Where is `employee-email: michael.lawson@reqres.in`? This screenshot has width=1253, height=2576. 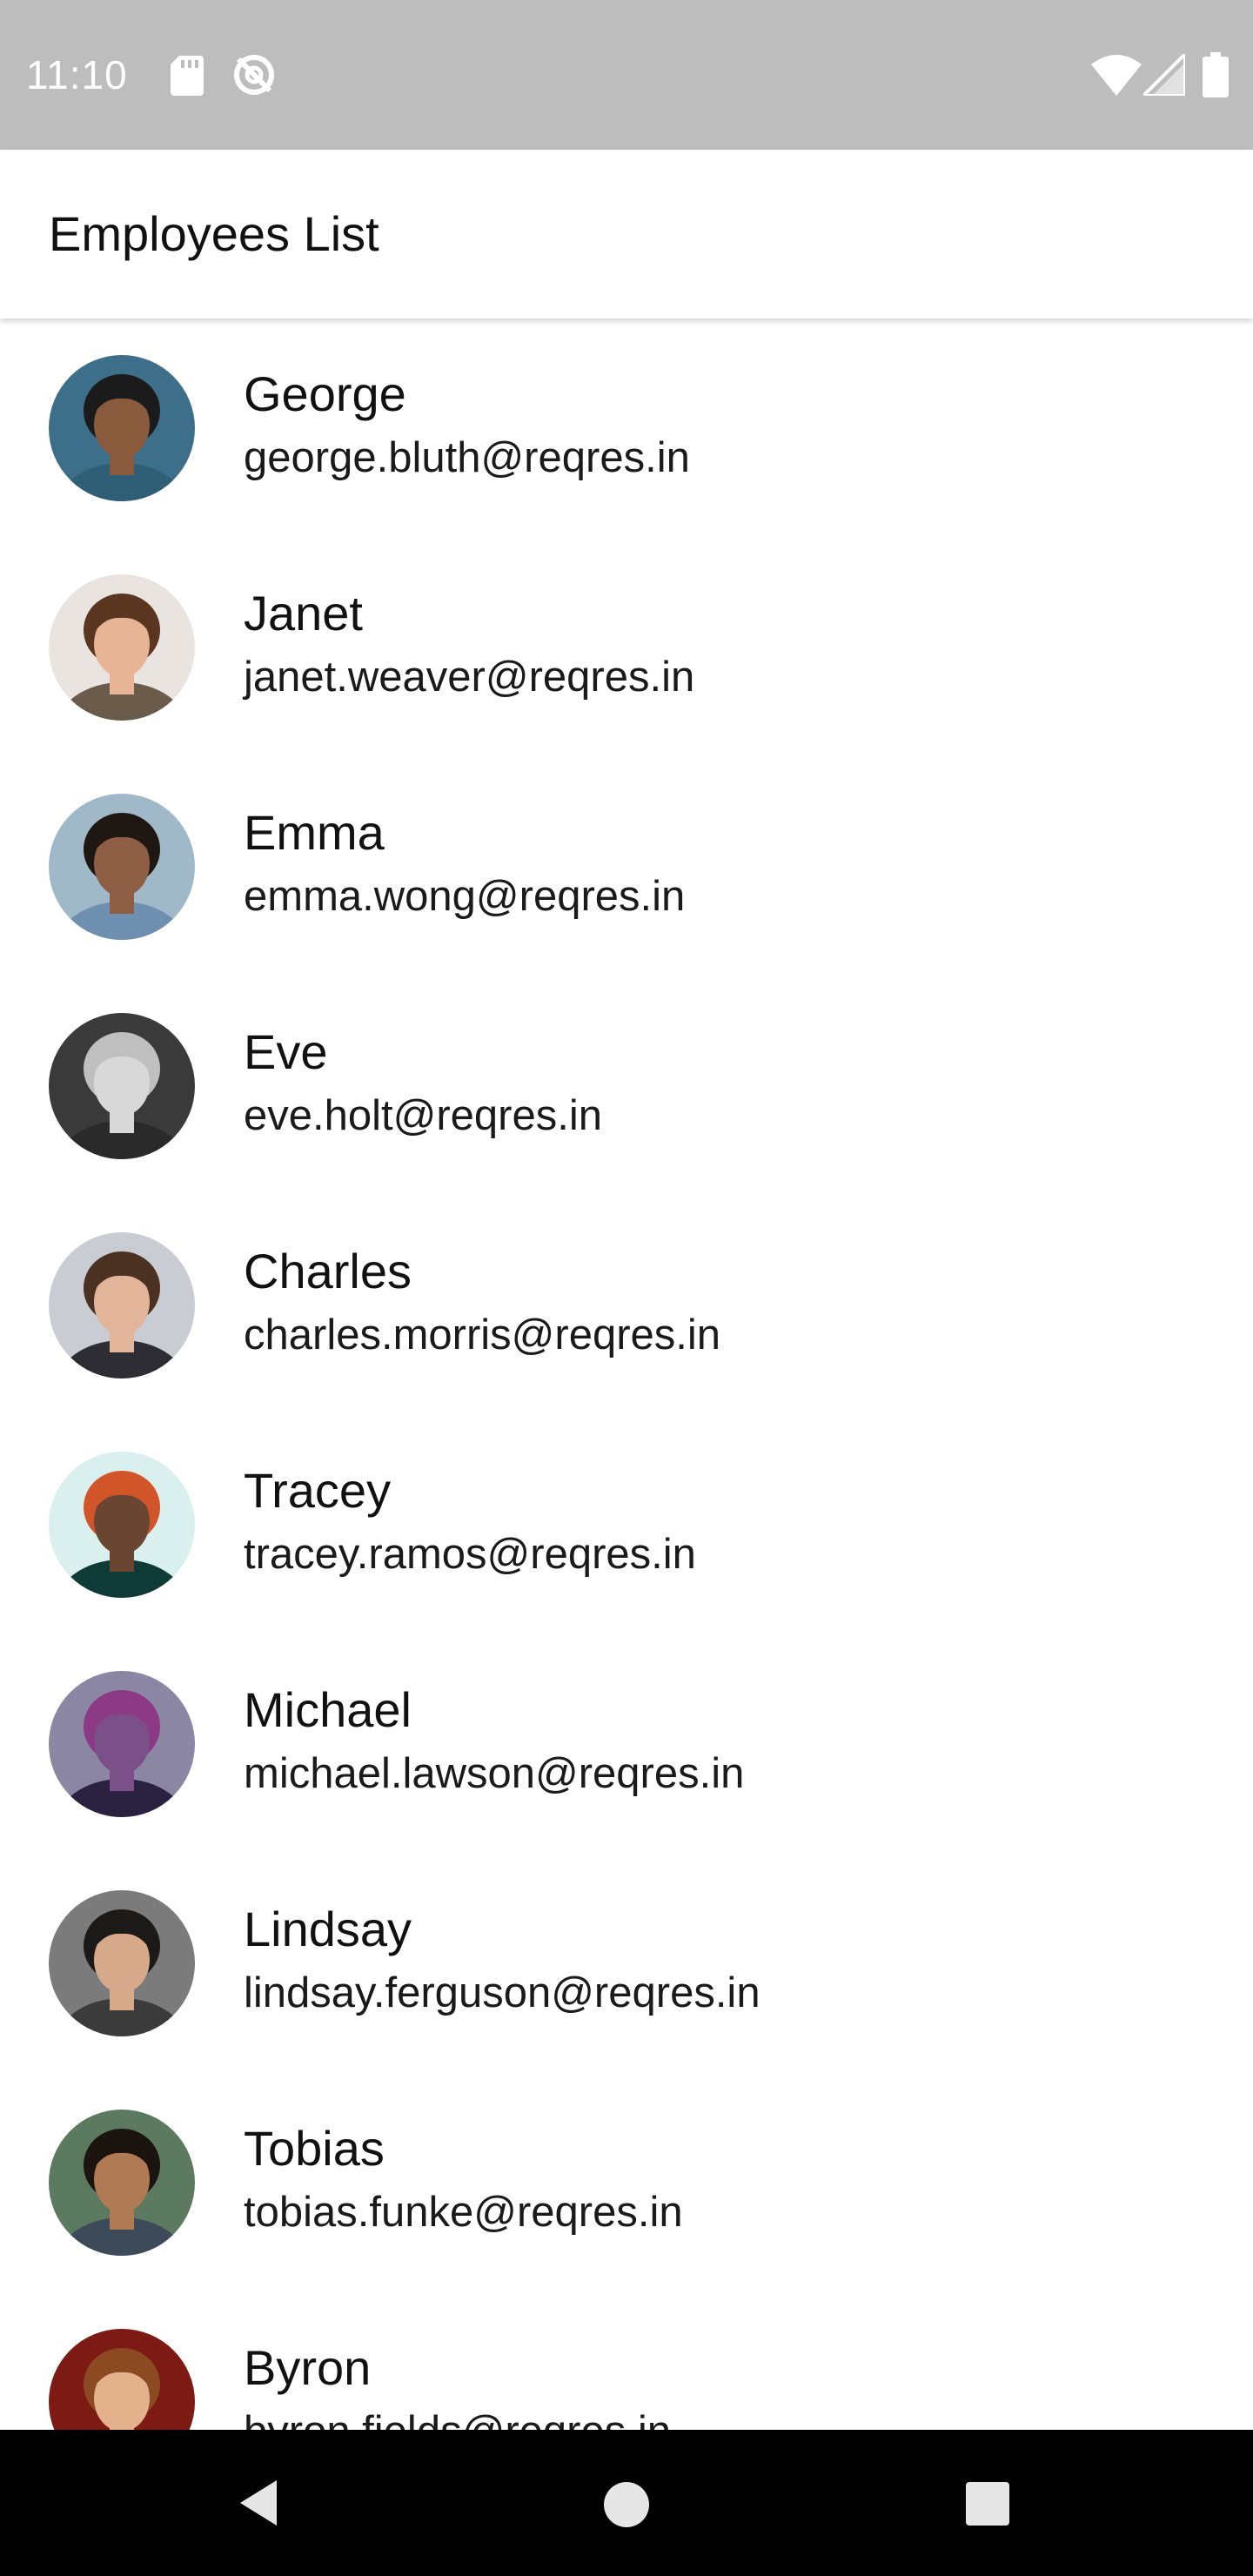 employee-email: michael.lawson@reqres.in is located at coordinates (494, 1773).